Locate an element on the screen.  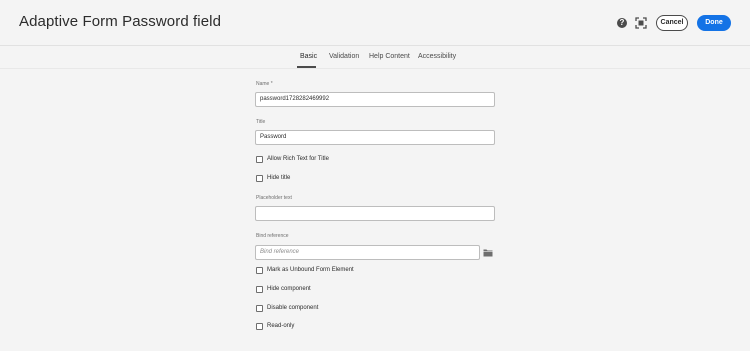
done-button: Done is located at coordinates (714, 23).